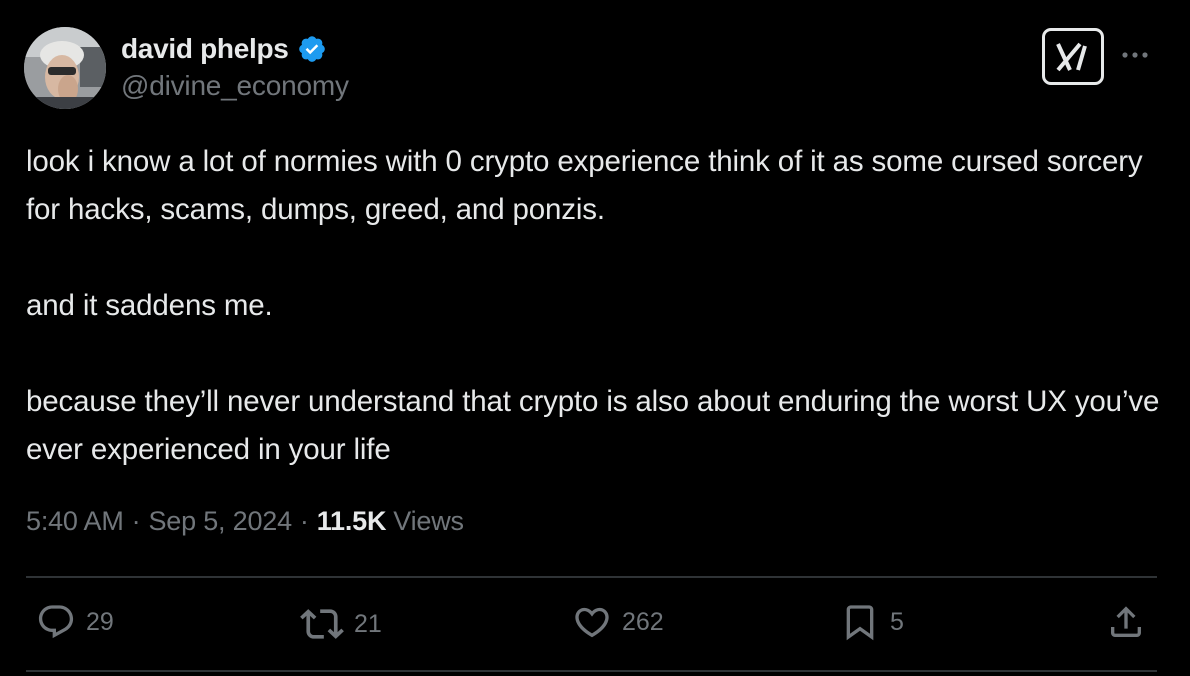 This screenshot has height=676, width=1190. What do you see at coordinates (428, 521) in the screenshot?
I see `views-label: Views` at bounding box center [428, 521].